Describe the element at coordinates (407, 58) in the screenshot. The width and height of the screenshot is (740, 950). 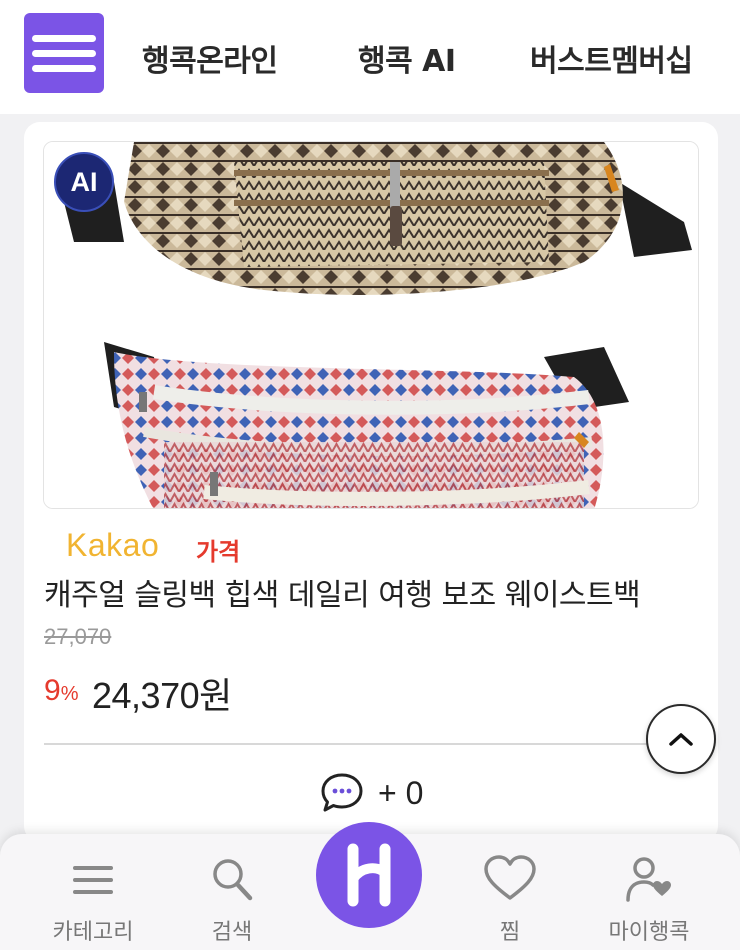
I see `tab-ai: 행콕 AI` at that location.